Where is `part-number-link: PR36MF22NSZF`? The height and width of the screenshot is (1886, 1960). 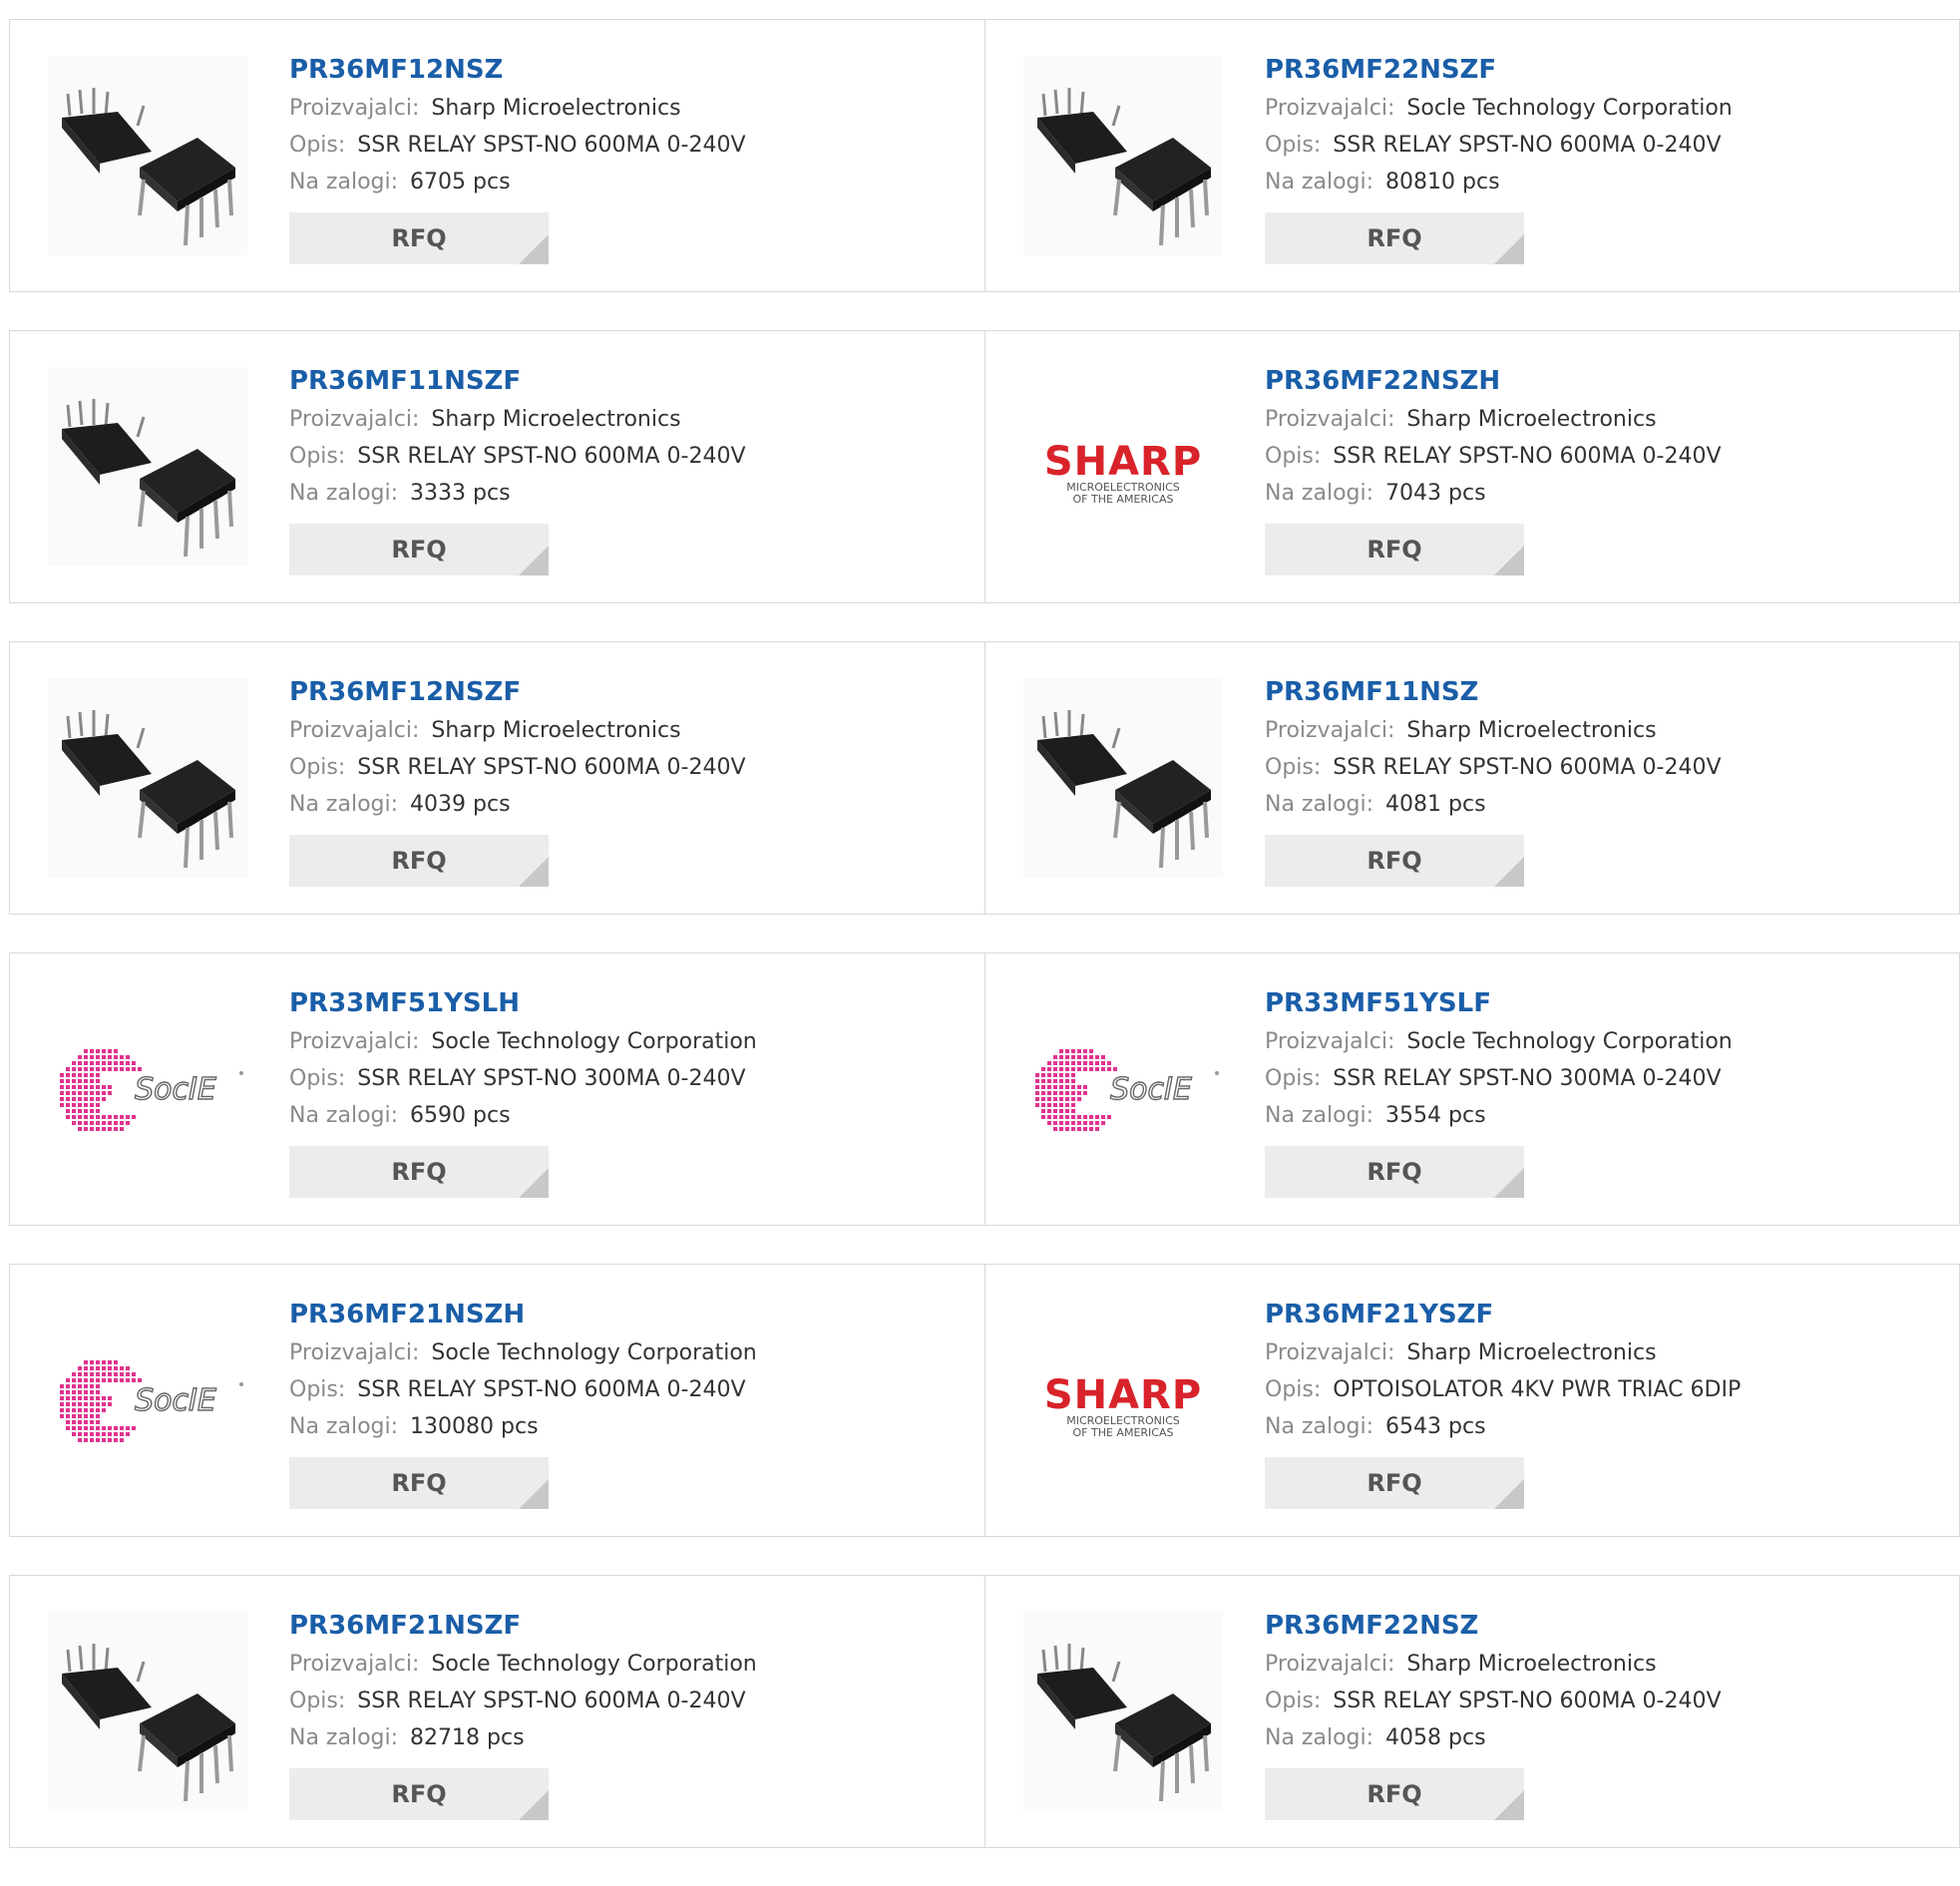 part-number-link: PR36MF22NSZF is located at coordinates (1499, 70).